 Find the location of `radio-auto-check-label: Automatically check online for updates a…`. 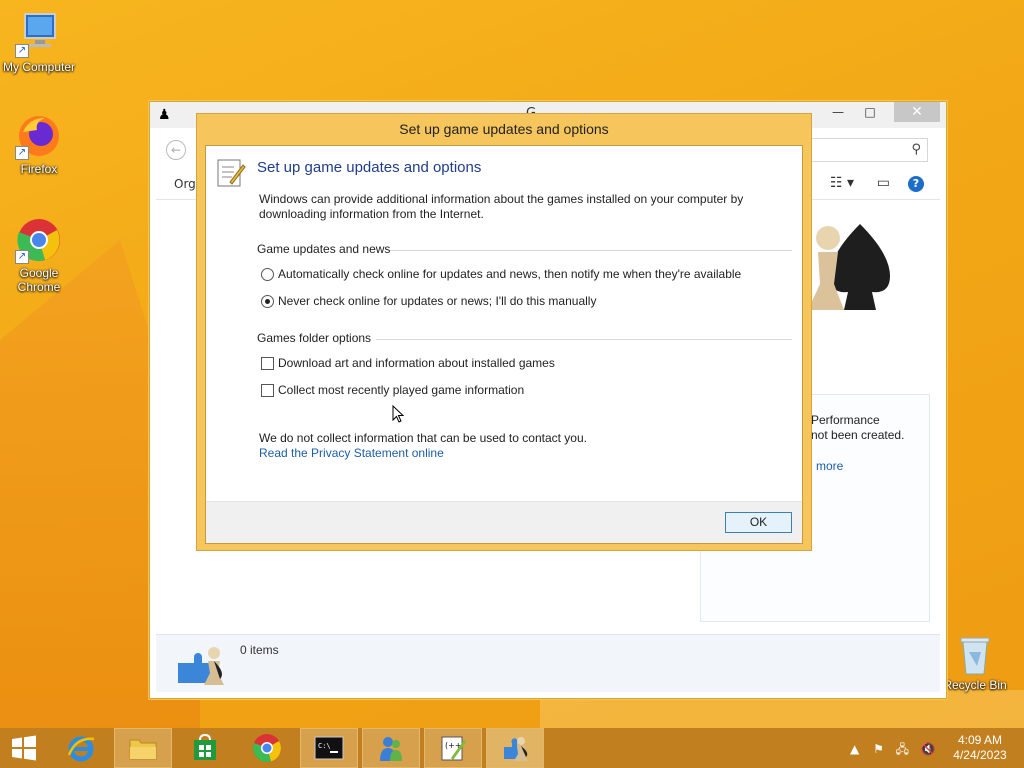

radio-auto-check-label: Automatically check online for updates a… is located at coordinates (510, 274).